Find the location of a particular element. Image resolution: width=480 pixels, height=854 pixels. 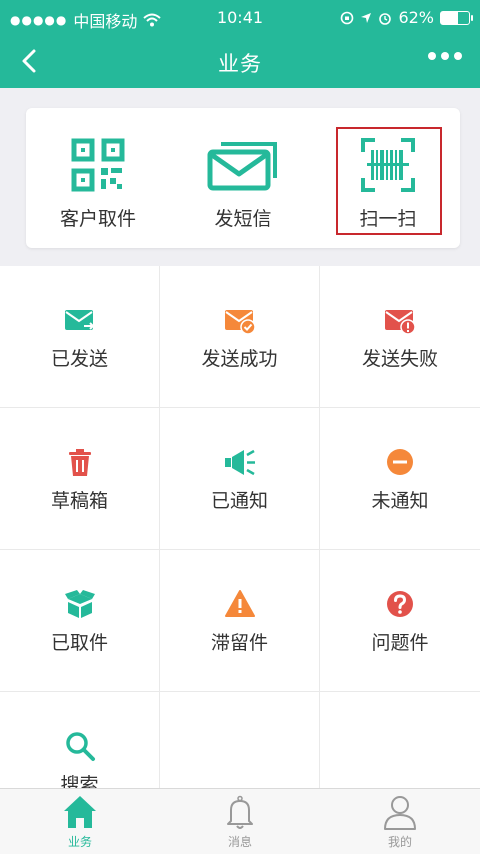

tab-business: 业务 is located at coordinates (80, 821).